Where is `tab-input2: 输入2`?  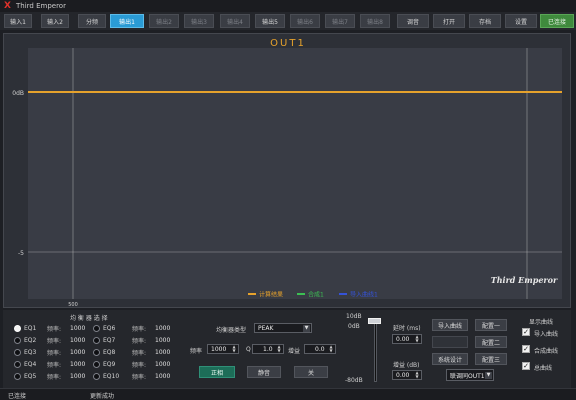
tab-input2: 输入2 is located at coordinates (55, 21).